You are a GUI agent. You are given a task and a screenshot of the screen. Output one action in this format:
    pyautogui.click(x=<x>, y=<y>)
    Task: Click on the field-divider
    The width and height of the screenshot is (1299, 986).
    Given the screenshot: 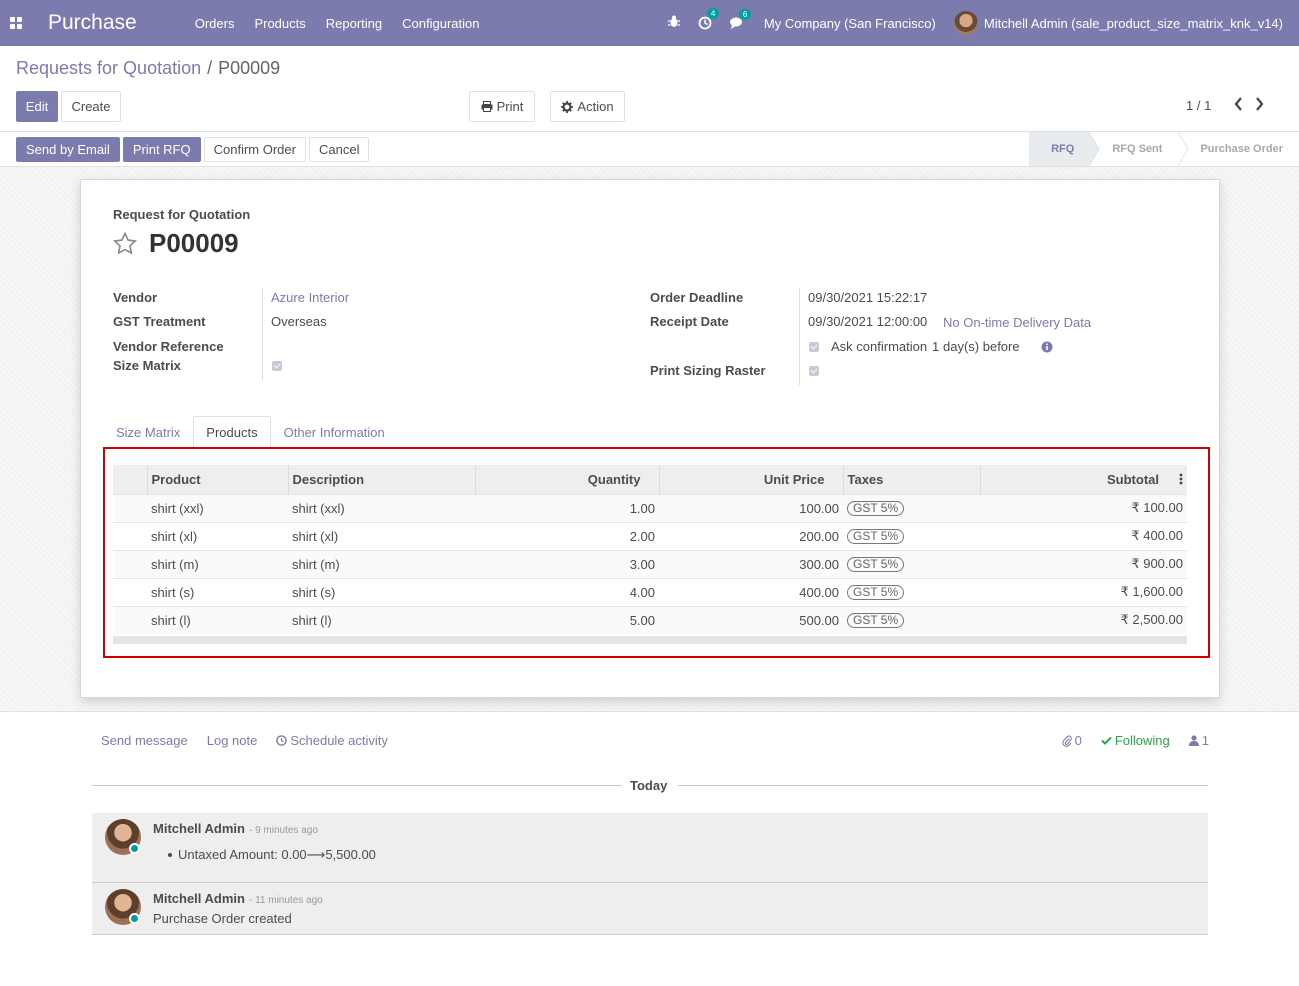 What is the action you would take?
    pyautogui.click(x=262, y=334)
    